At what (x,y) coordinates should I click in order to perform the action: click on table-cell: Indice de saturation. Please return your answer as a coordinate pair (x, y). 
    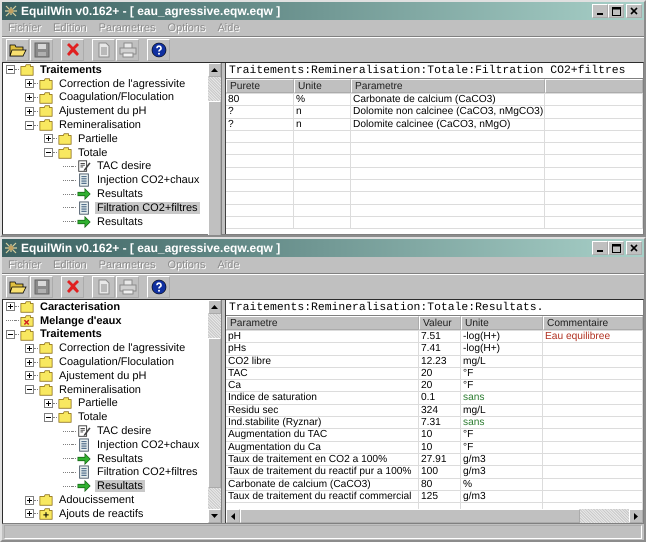
    Looking at the image, I should click on (322, 398).